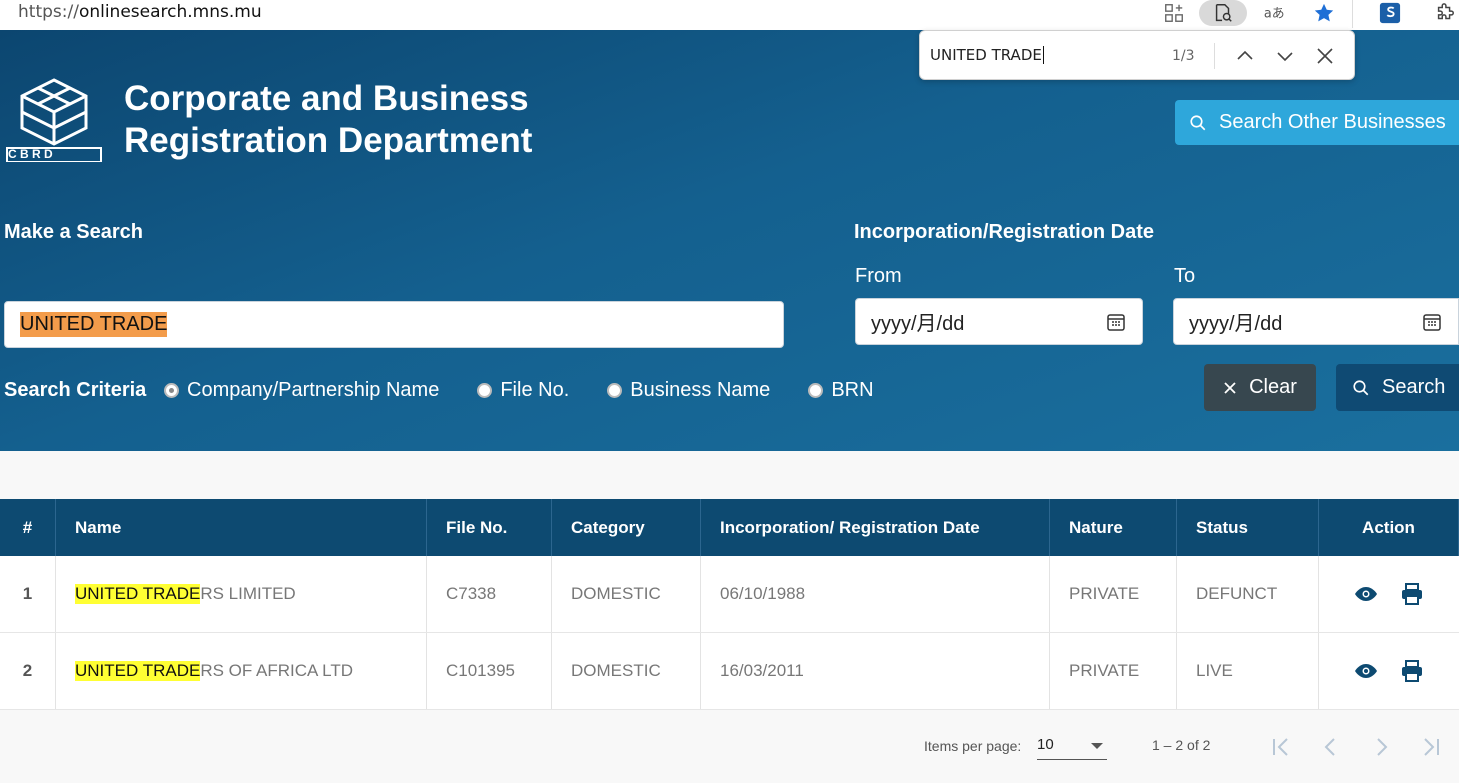  What do you see at coordinates (1331, 747) in the screenshot?
I see `previous-page-icon` at bounding box center [1331, 747].